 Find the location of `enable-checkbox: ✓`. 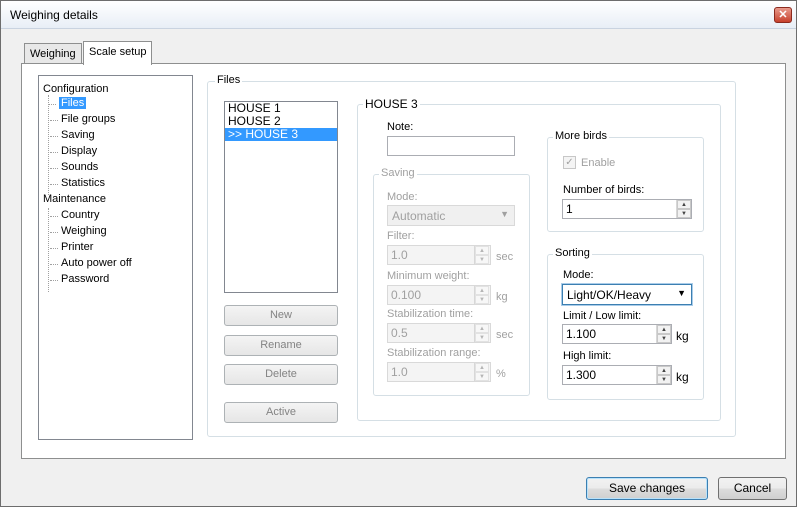

enable-checkbox: ✓ is located at coordinates (569, 162).